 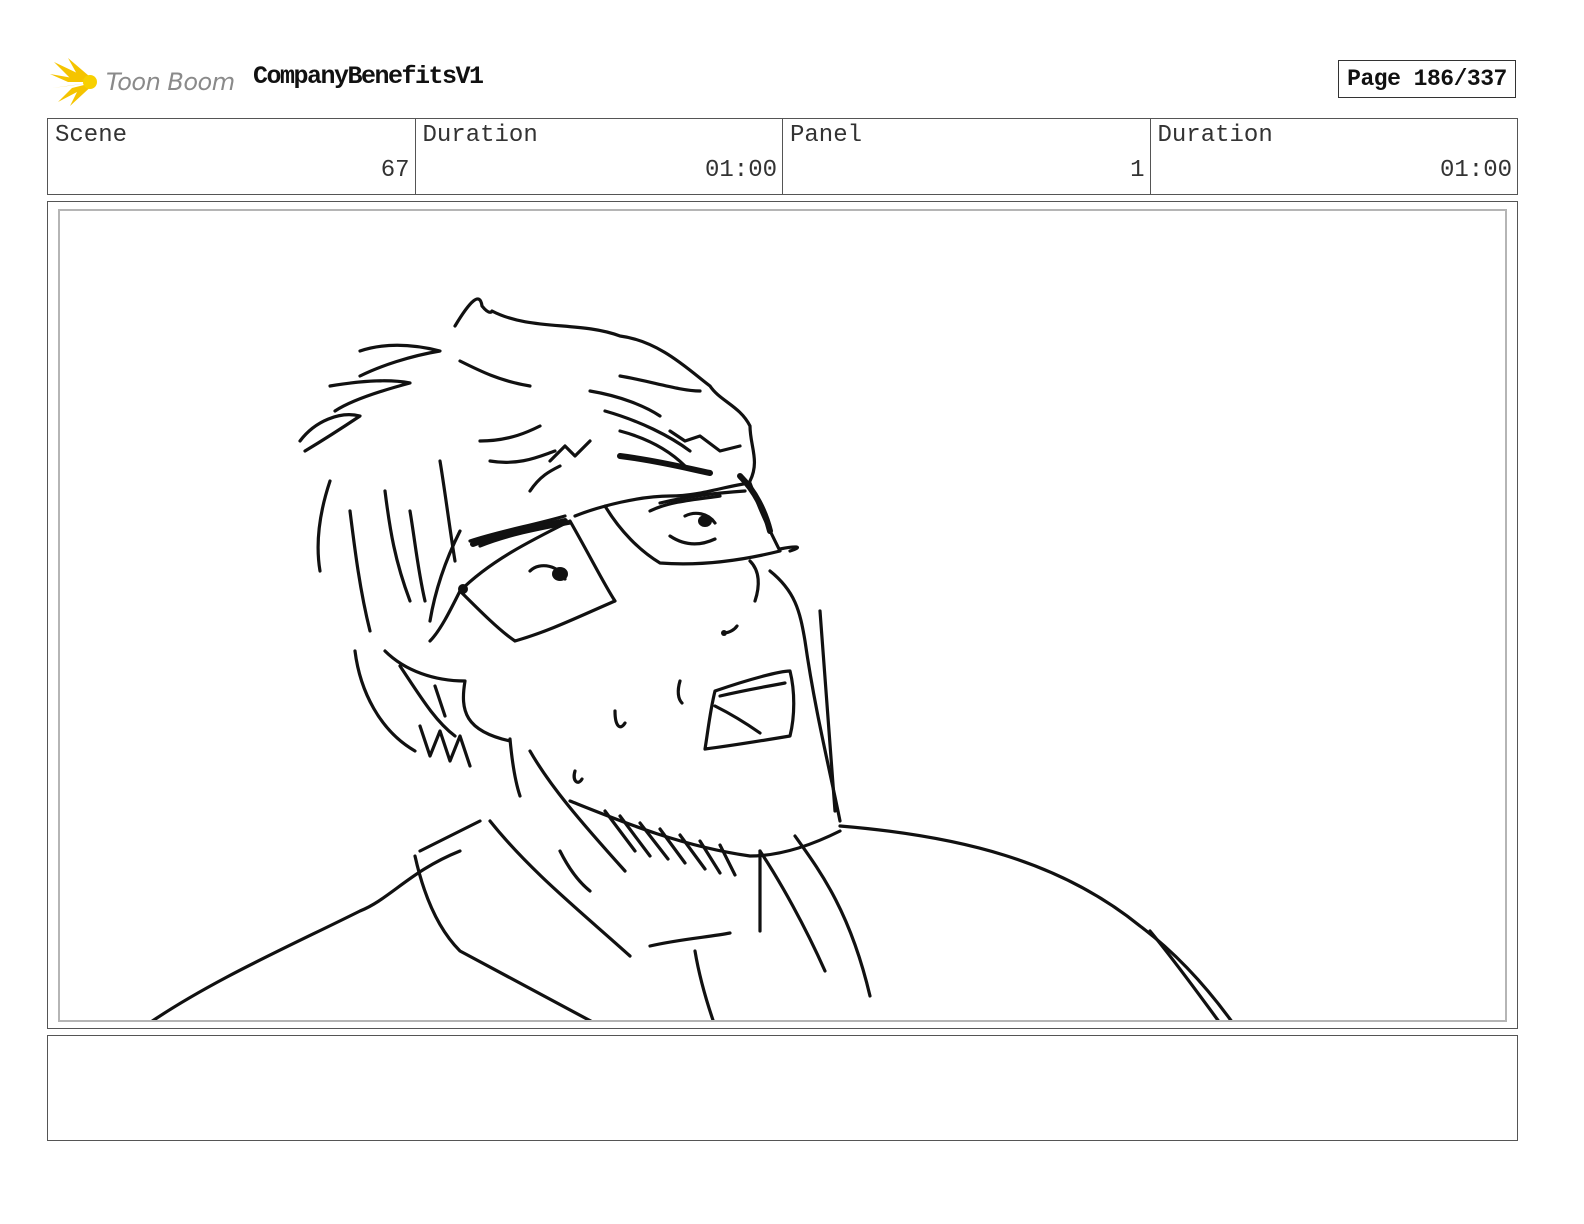 I want to click on panel-duration-label: Duration, so click(x=1215, y=135).